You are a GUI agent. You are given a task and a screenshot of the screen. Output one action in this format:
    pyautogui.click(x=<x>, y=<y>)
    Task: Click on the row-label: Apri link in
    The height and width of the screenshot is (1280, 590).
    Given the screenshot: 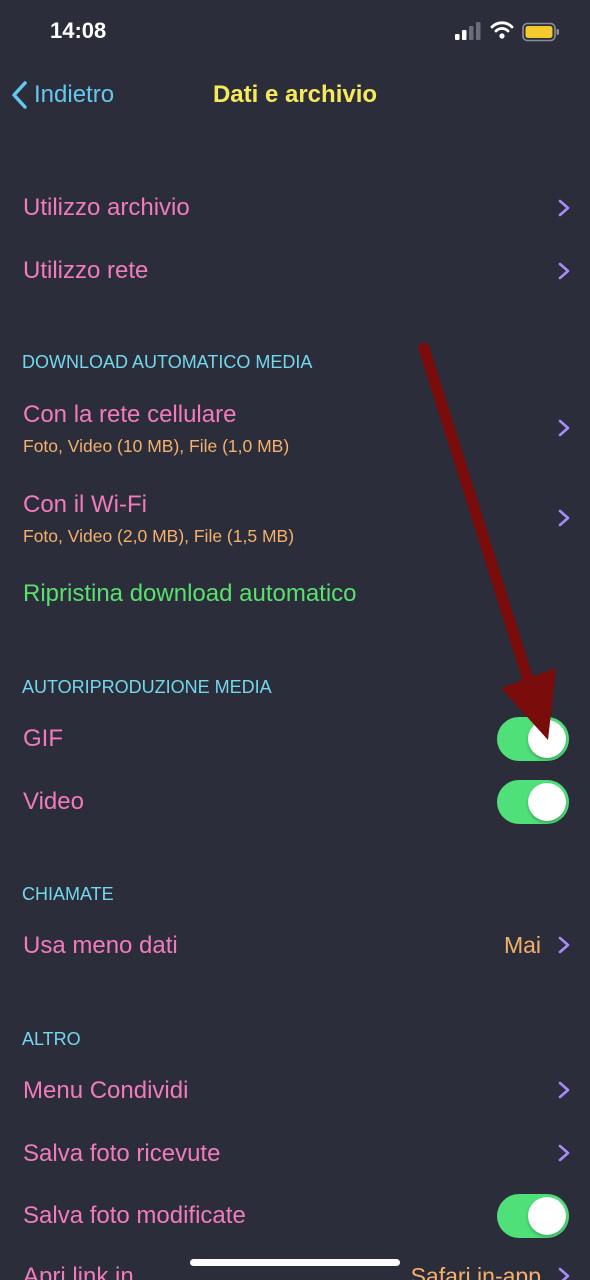 What is the action you would take?
    pyautogui.click(x=78, y=1271)
    